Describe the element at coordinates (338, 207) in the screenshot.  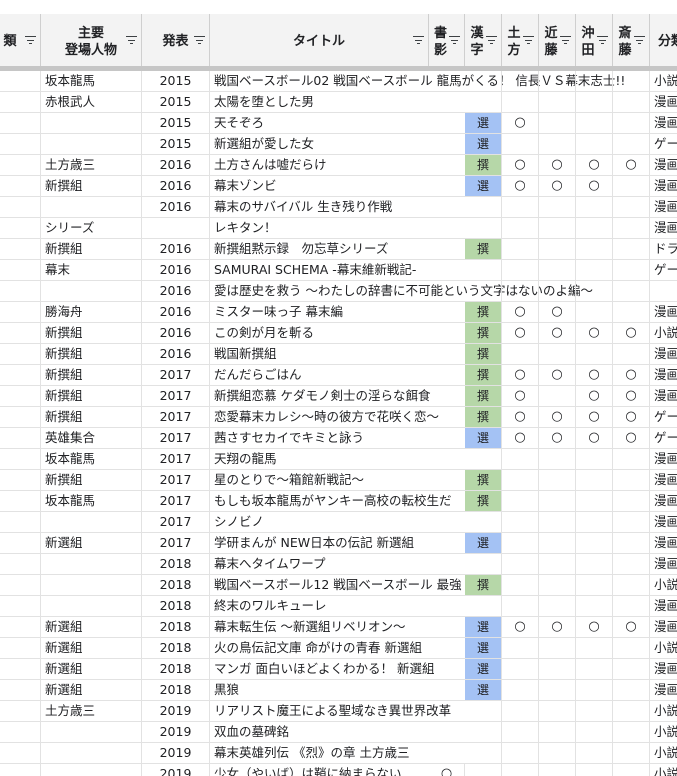
I see `table-row: 2016 幕末のサバイバル 生き残り作戦 漫画` at that location.